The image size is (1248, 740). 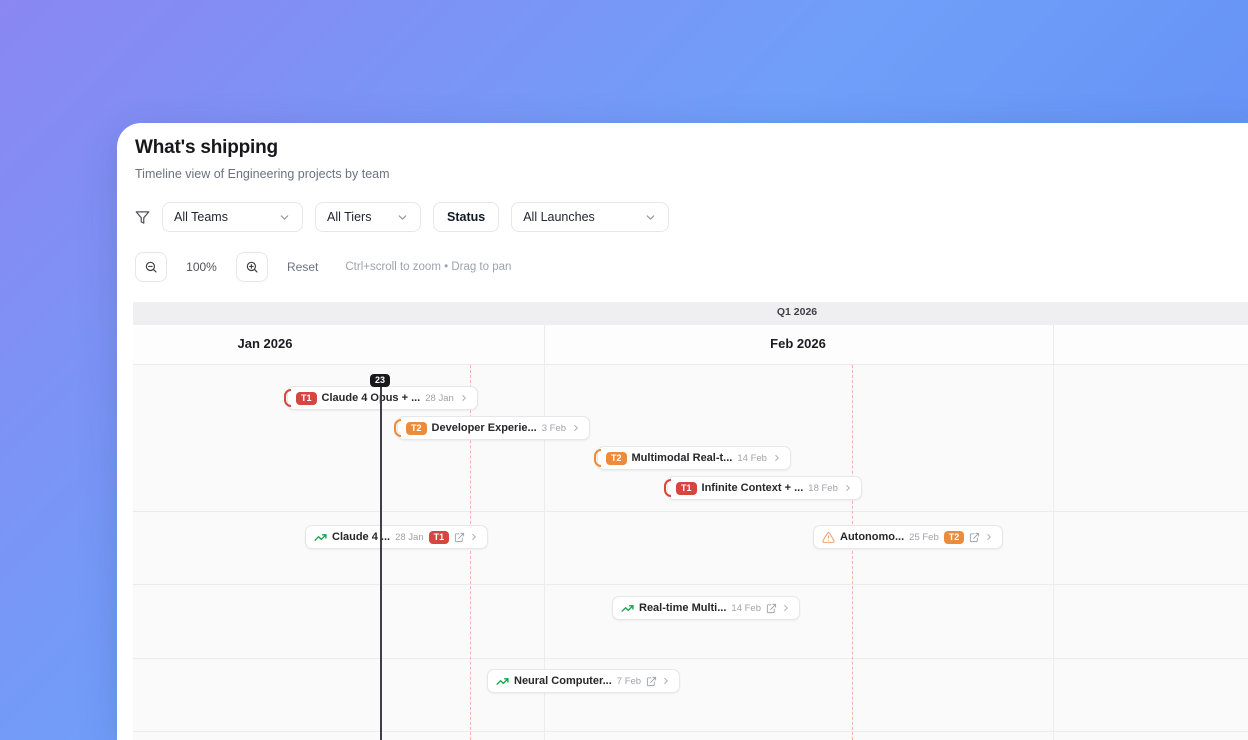 I want to click on launches-filter-dropdown: All Launches, so click(x=590, y=217).